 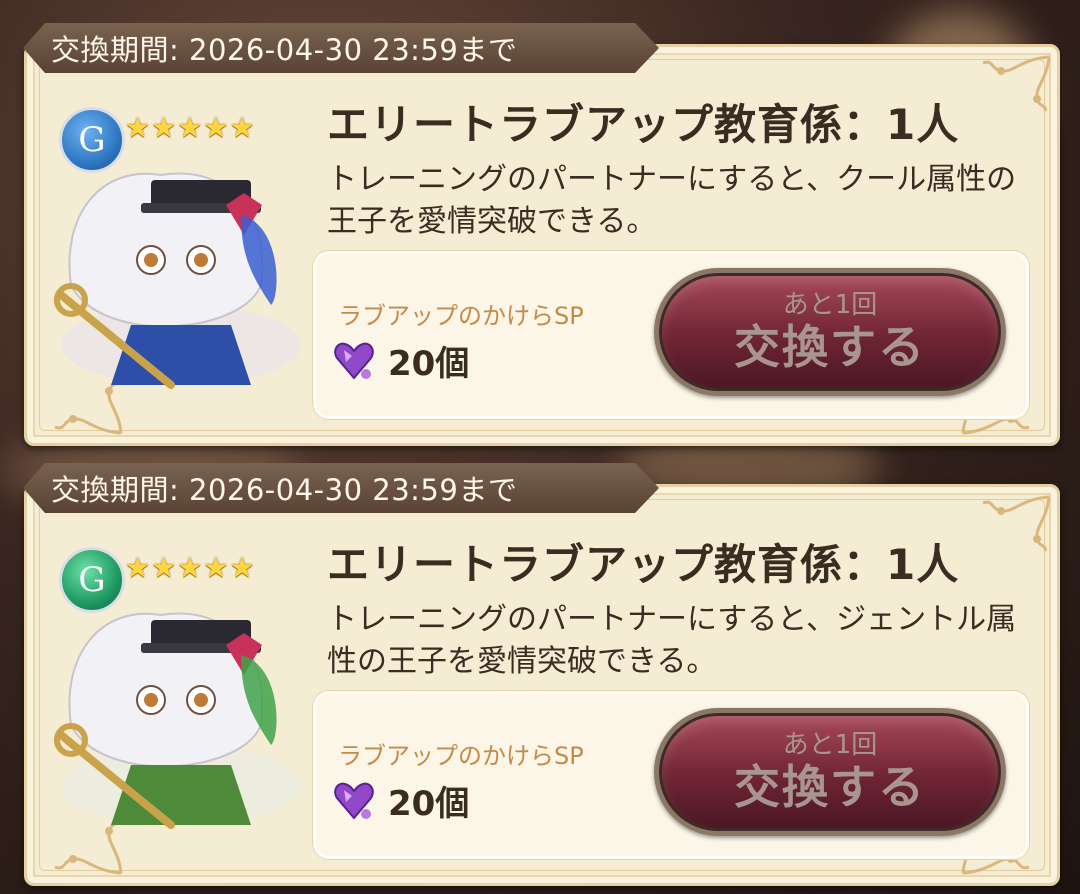 What do you see at coordinates (672, 200) in the screenshot?
I see `reward-description: トレーニングのパートナーにすると、クール属性の王子を愛情突破できる。` at bounding box center [672, 200].